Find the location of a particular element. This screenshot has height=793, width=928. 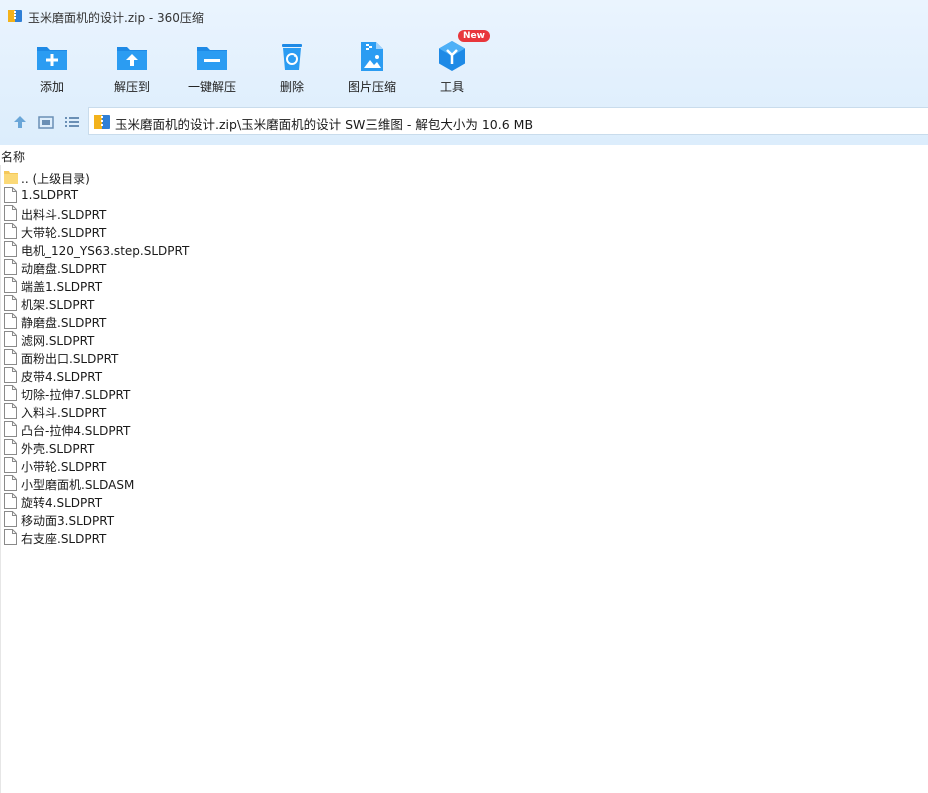

tools-icon is located at coordinates (452, 56).